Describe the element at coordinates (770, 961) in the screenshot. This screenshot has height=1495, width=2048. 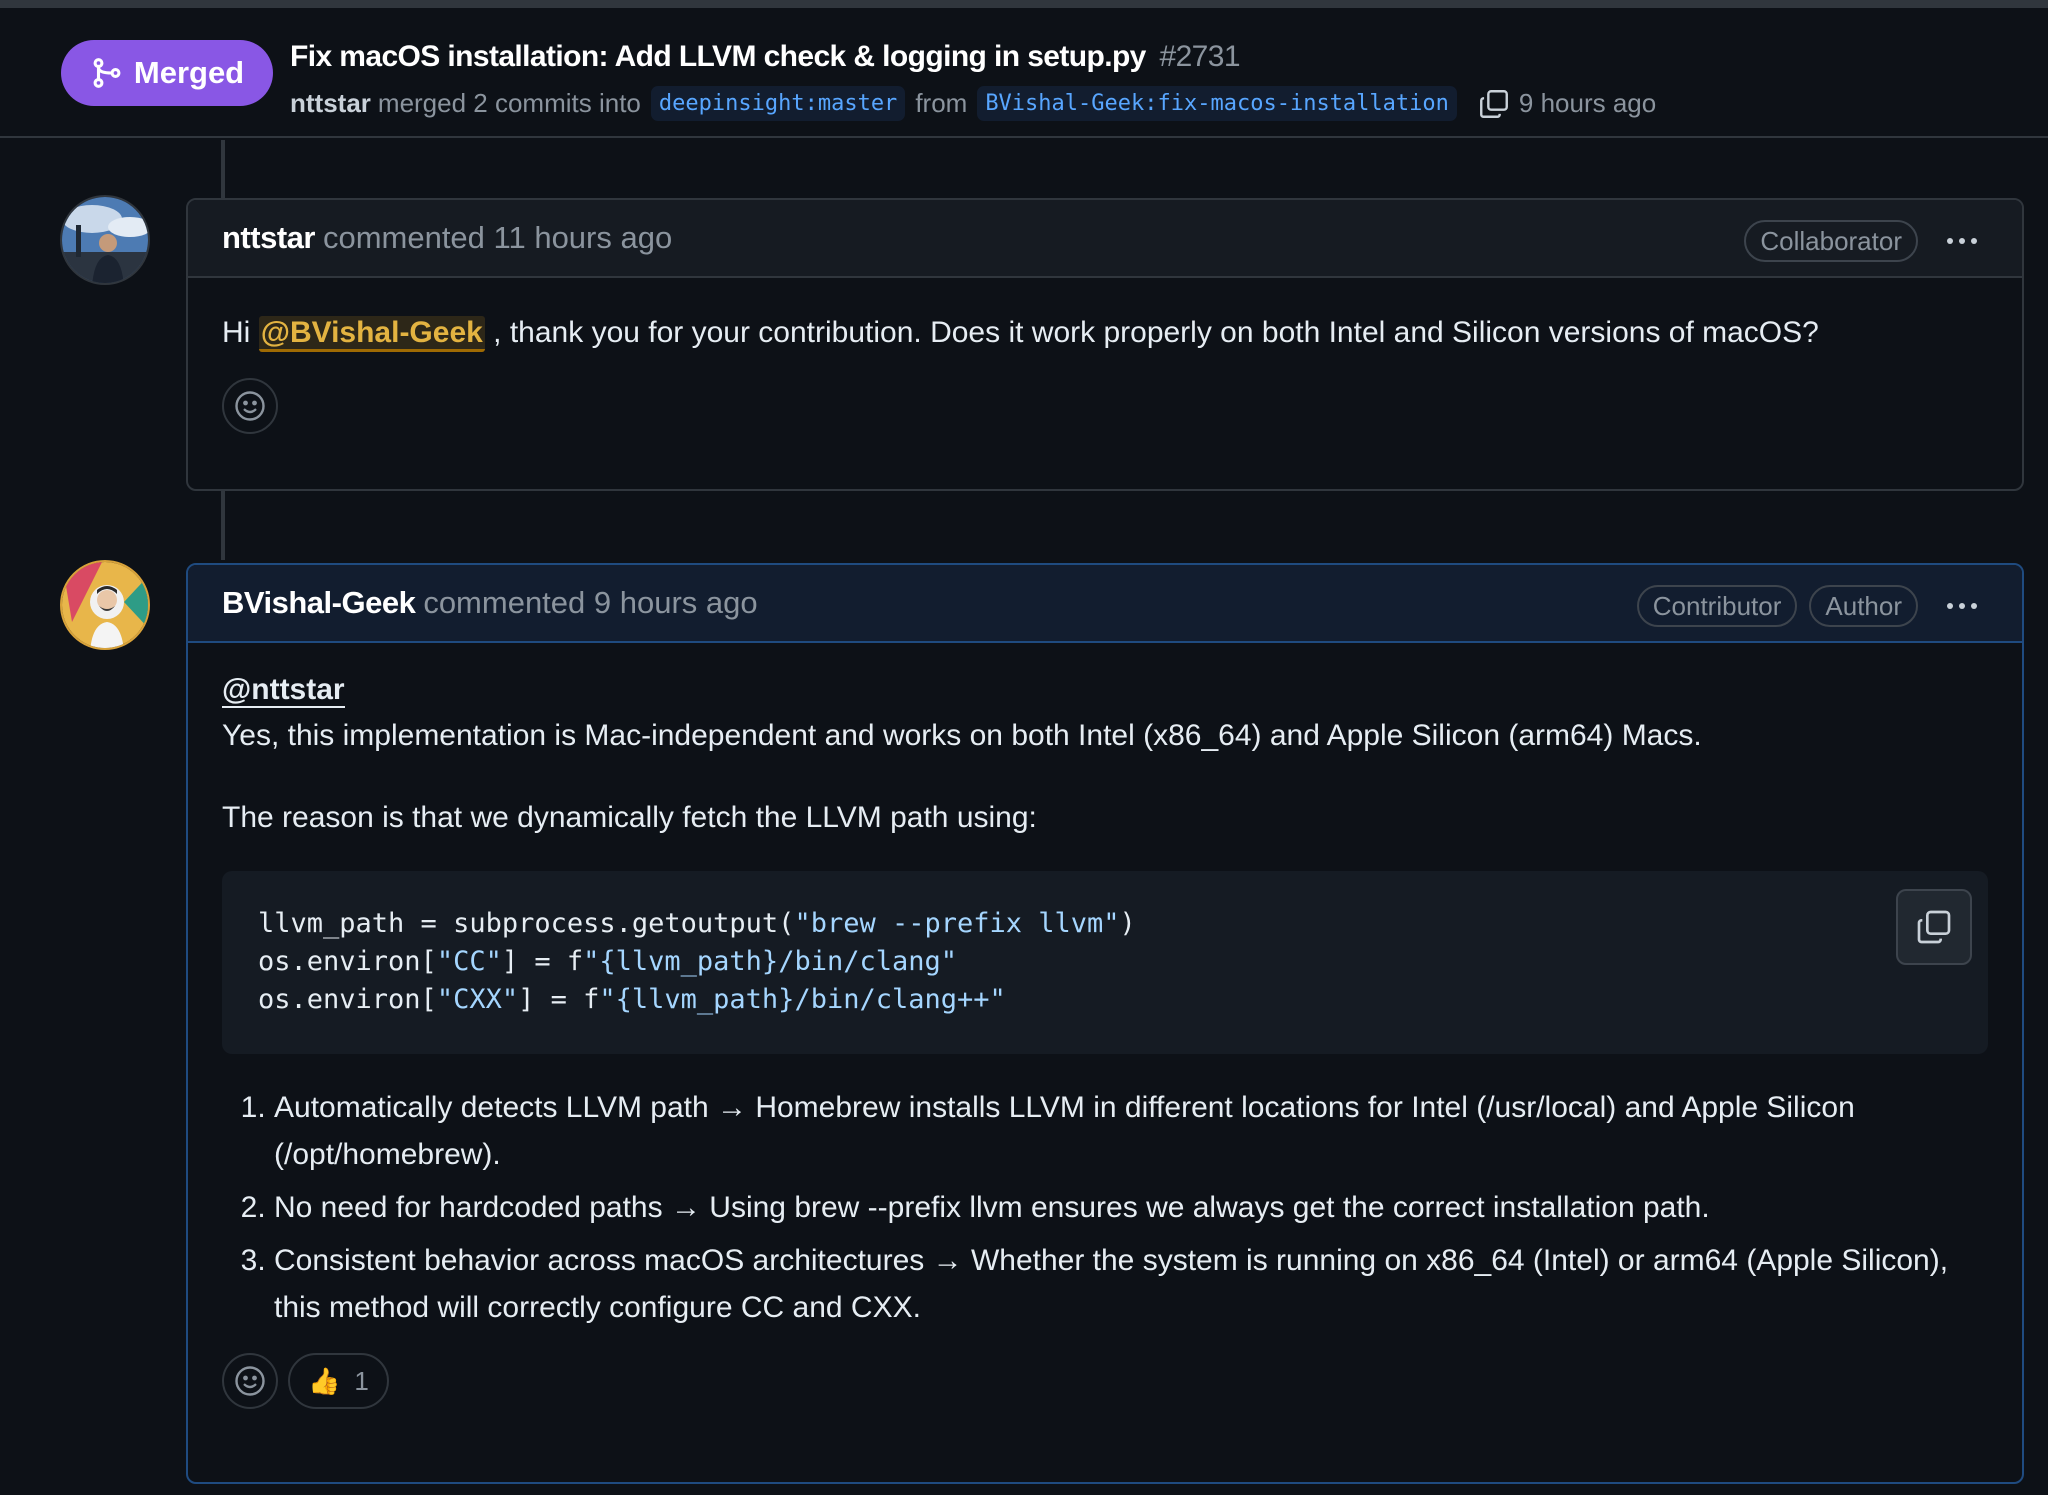
I see `code-string: "{llvm_path}/bin/clang"` at that location.